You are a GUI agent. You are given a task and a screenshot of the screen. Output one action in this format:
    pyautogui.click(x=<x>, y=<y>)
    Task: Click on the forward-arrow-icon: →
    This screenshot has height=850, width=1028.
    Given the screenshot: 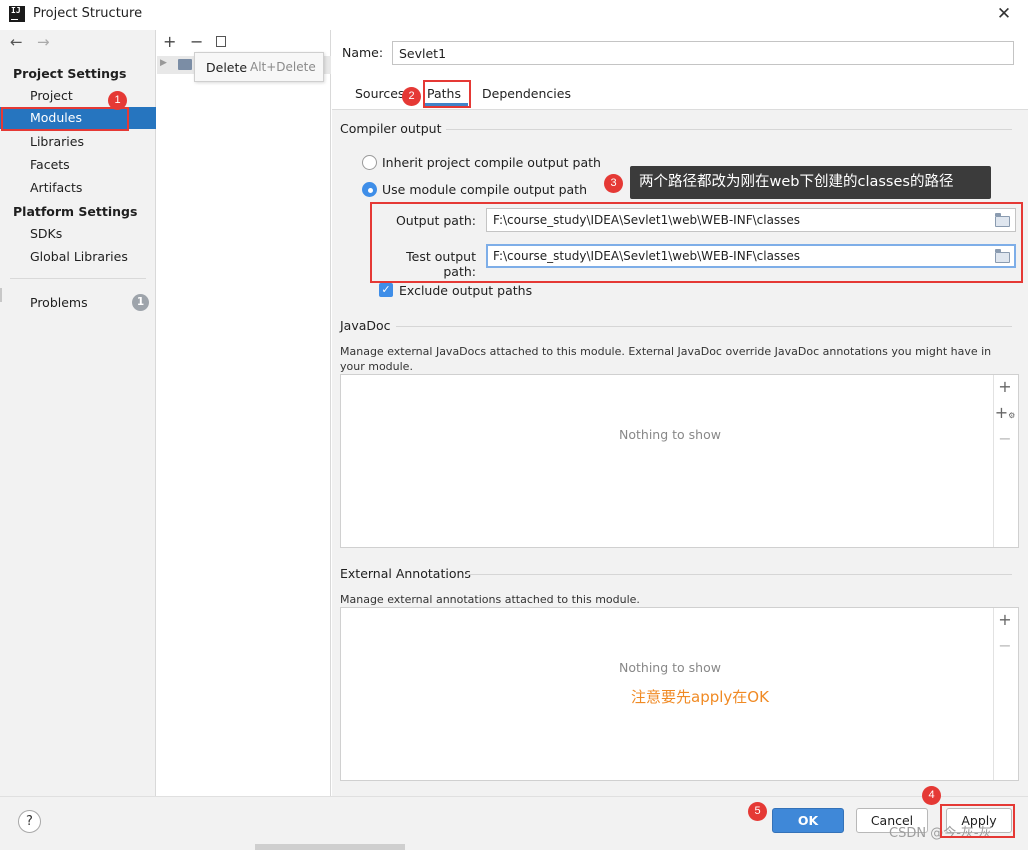 What is the action you would take?
    pyautogui.click(x=43, y=42)
    